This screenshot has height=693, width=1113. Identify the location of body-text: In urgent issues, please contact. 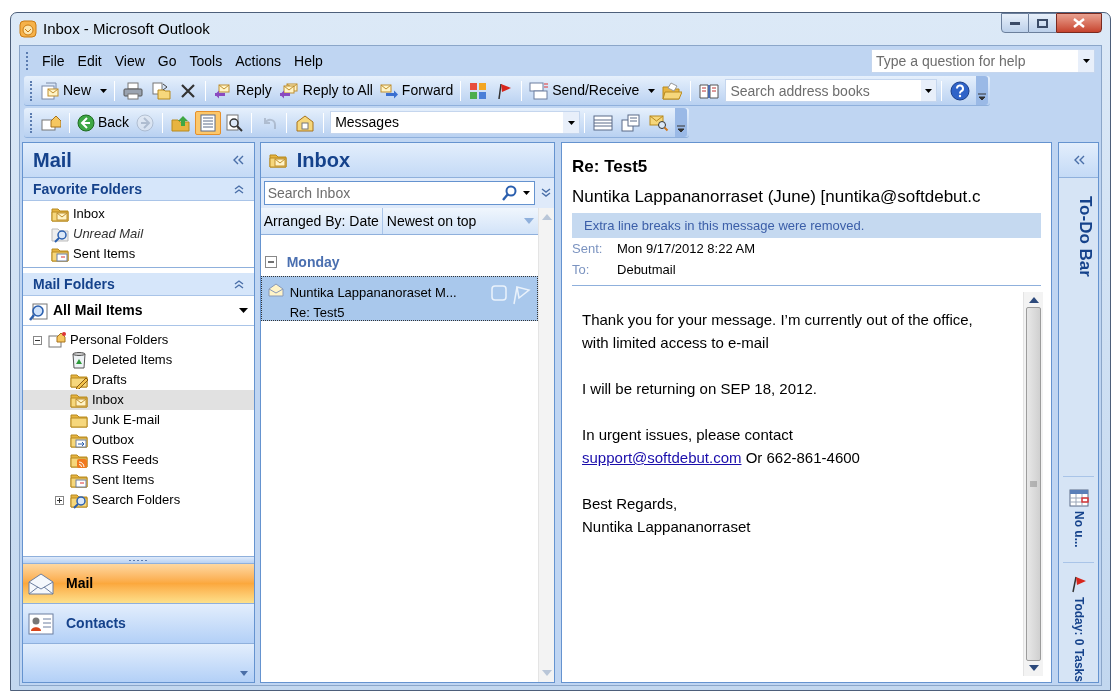
(688, 435).